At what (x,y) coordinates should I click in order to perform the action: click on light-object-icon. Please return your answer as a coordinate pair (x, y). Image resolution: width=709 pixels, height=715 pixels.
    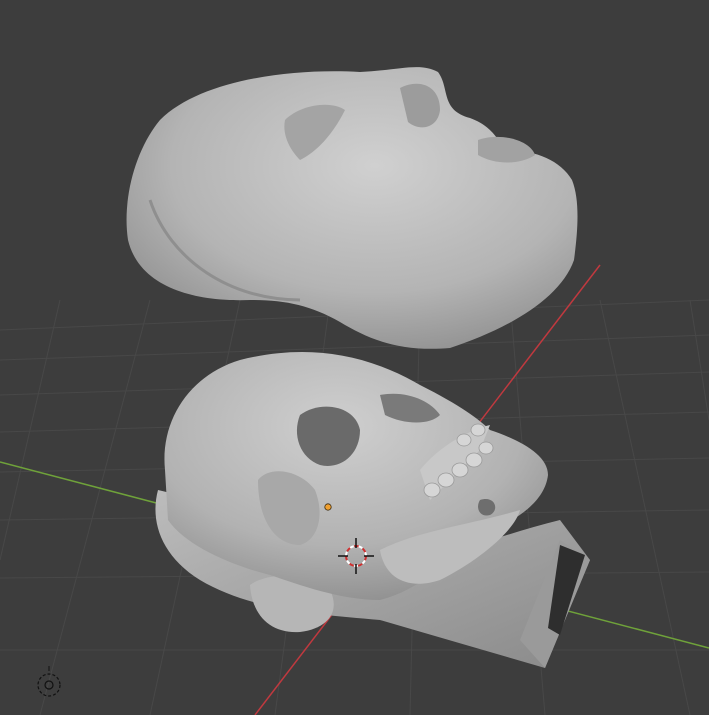
    Looking at the image, I should click on (49, 681).